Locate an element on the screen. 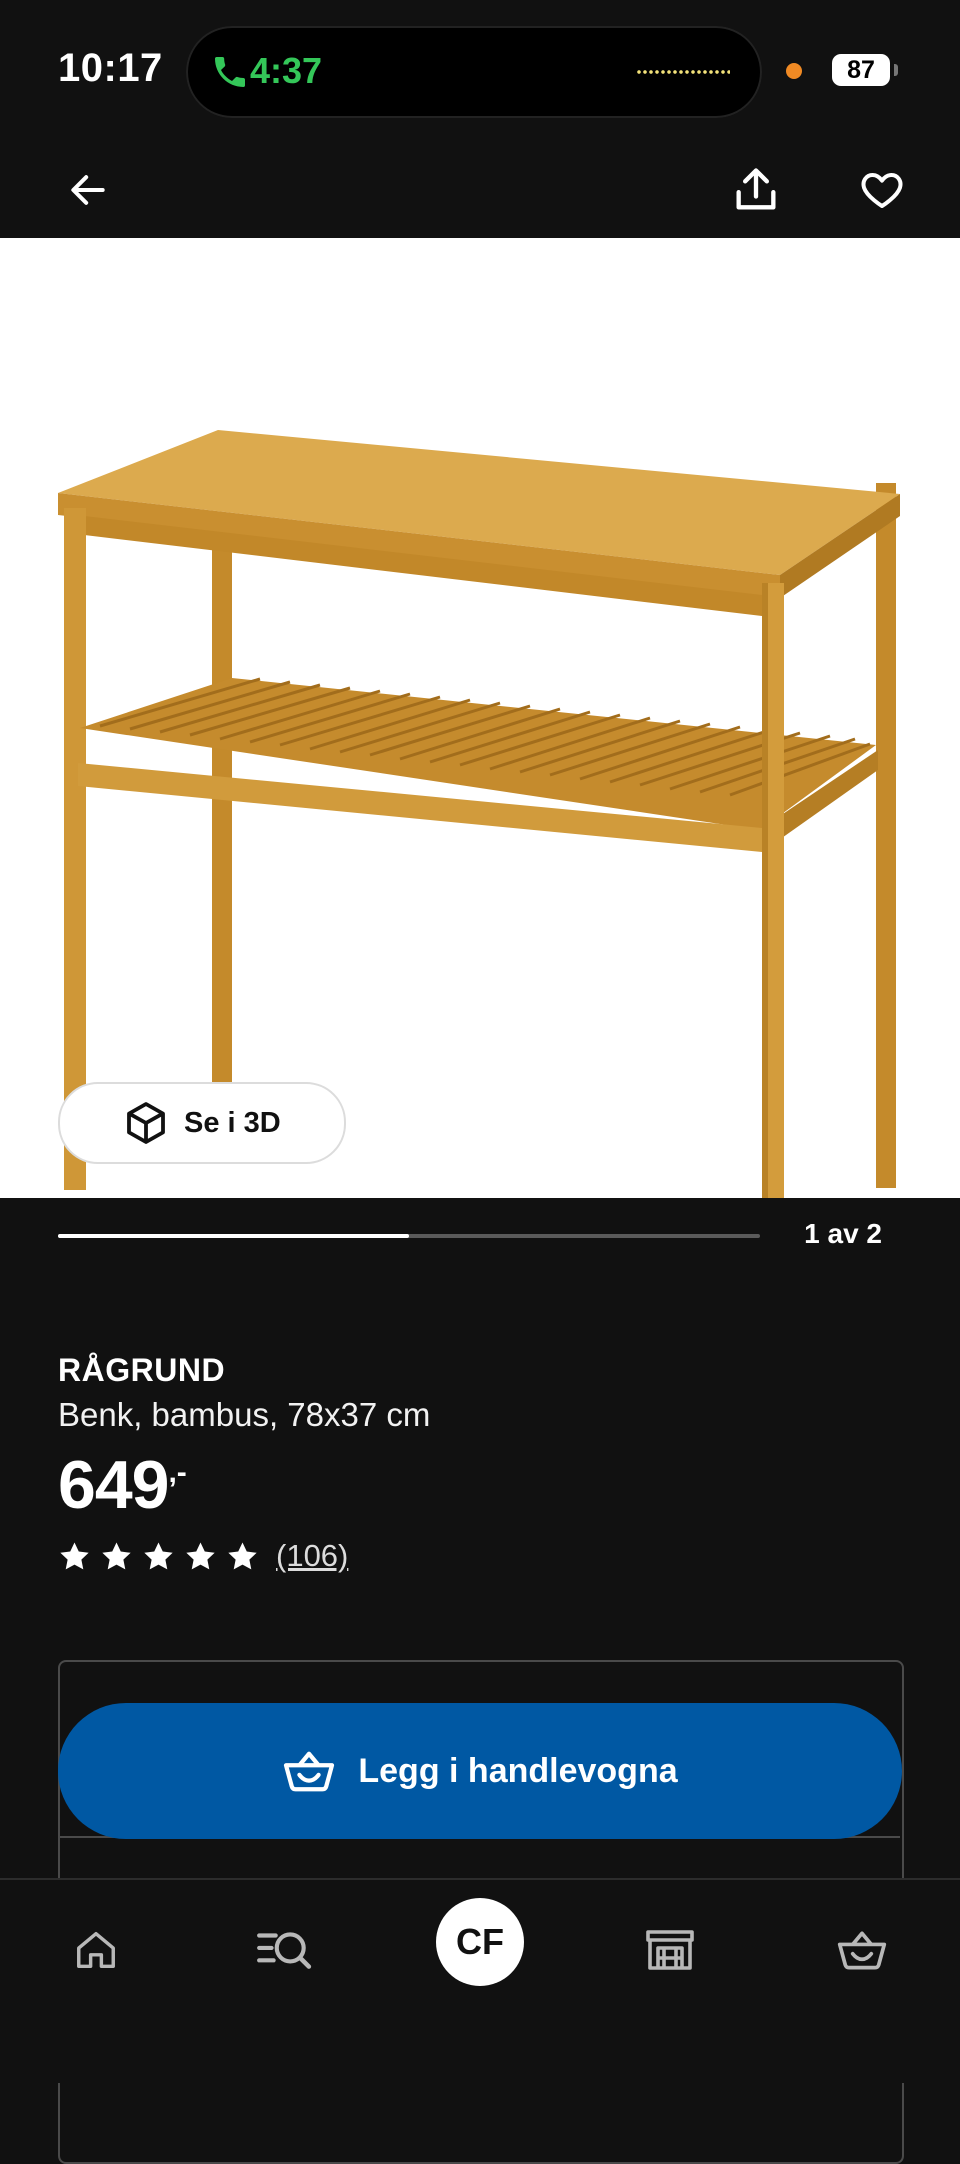 The height and width of the screenshot is (2164, 960). tab-stores is located at coordinates (670, 1950).